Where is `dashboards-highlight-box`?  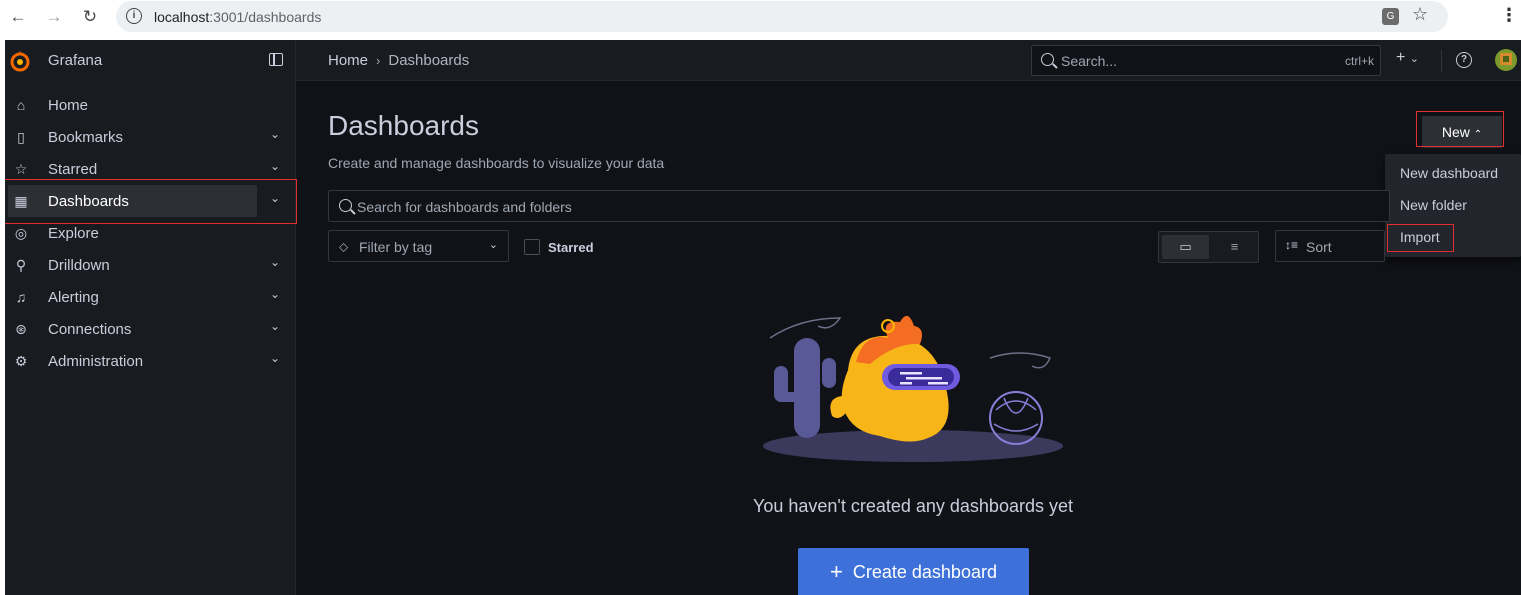
dashboards-highlight-box is located at coordinates (151, 201).